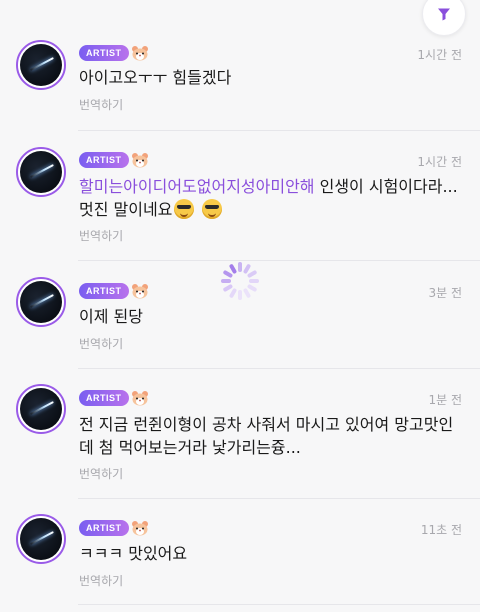  What do you see at coordinates (133, 553) in the screenshot?
I see `comment-text: ㅋㅋㅋ 맛있어요` at bounding box center [133, 553].